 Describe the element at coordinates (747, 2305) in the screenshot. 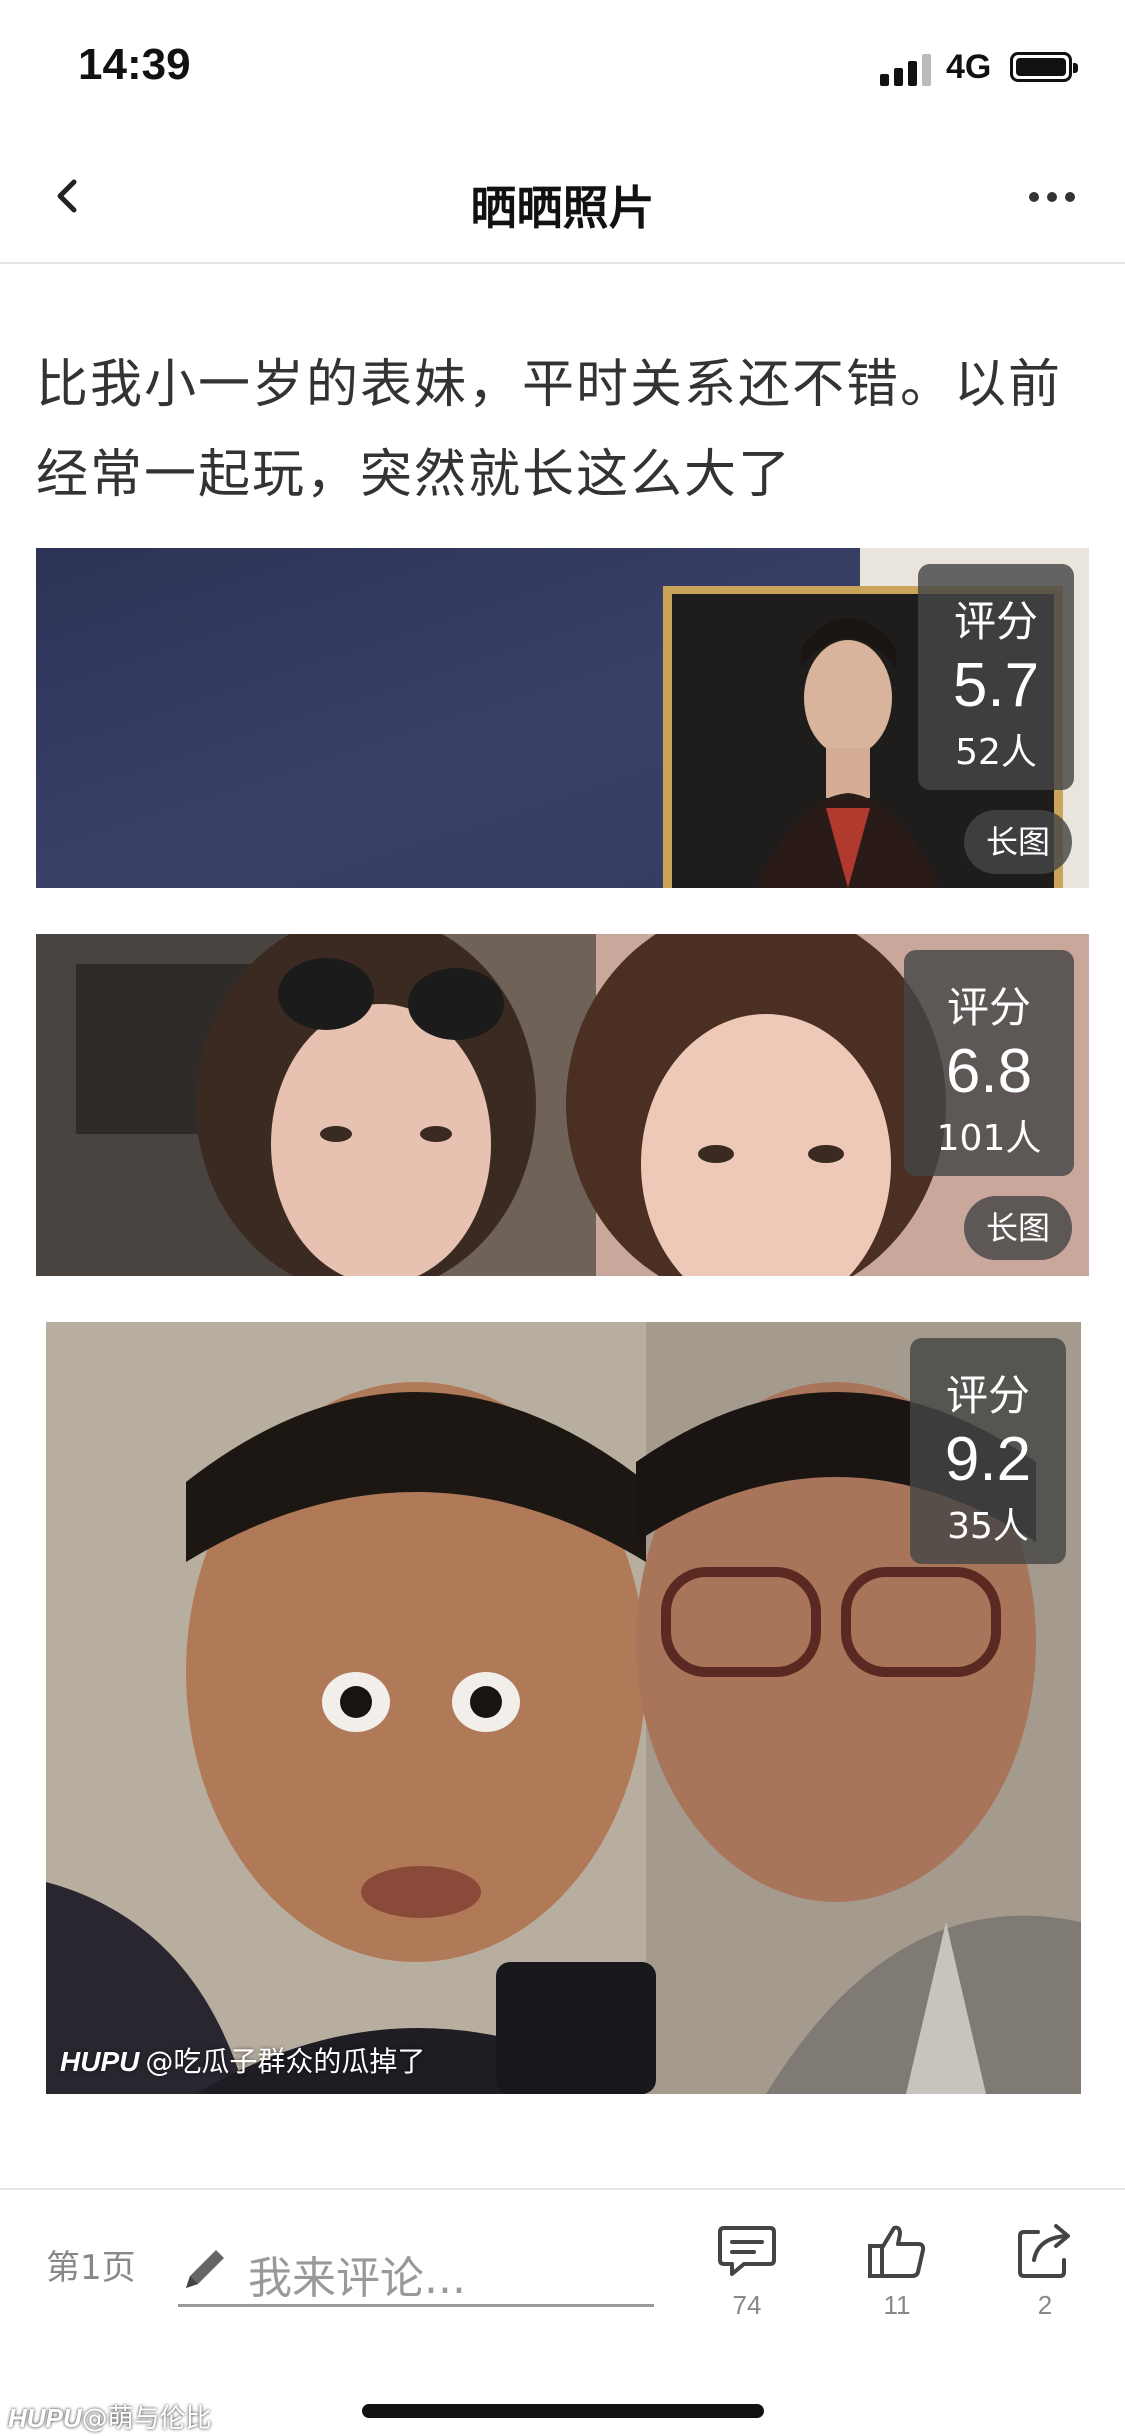

I see `comments-count: 74` at that location.